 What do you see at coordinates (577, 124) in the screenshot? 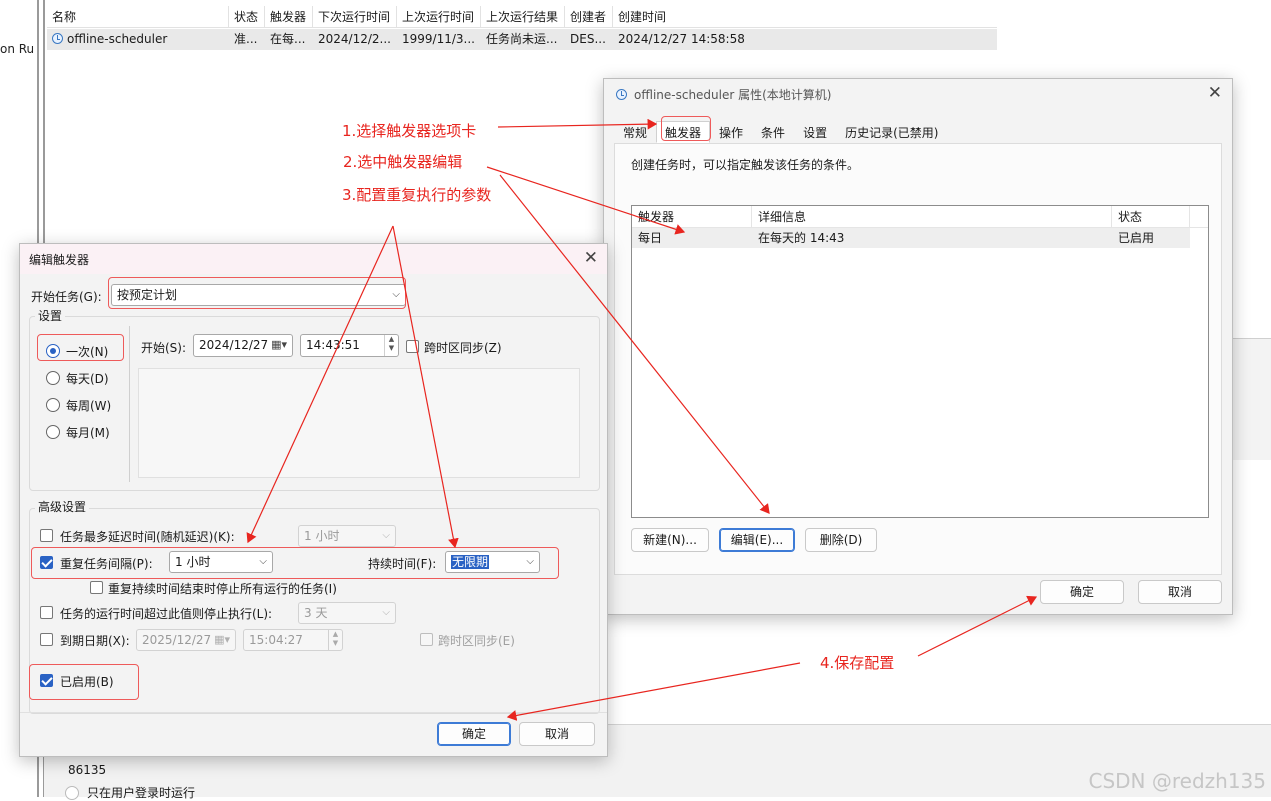
I see `arrow-step1` at bounding box center [577, 124].